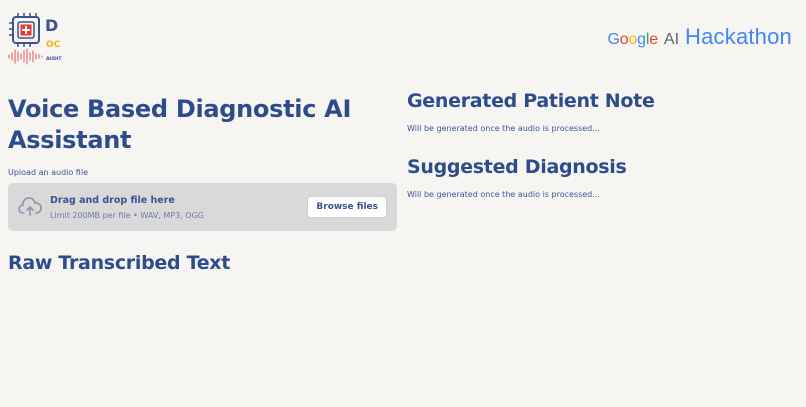 The height and width of the screenshot is (407, 806). I want to click on browse-files-button: Browse files, so click(347, 207).